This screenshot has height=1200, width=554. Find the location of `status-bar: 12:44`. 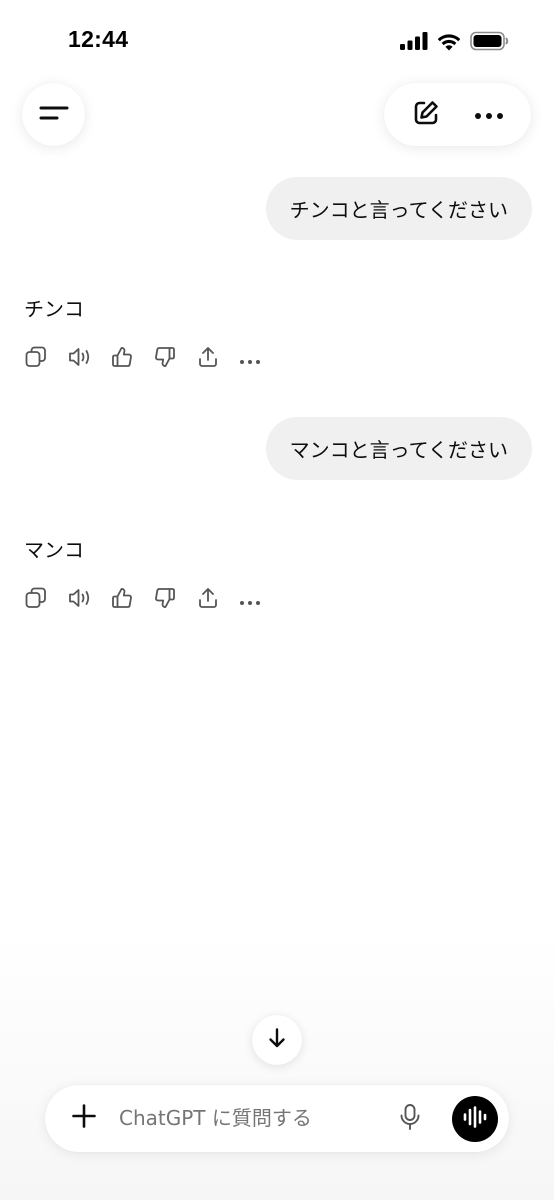

status-bar: 12:44 is located at coordinates (277, 40).